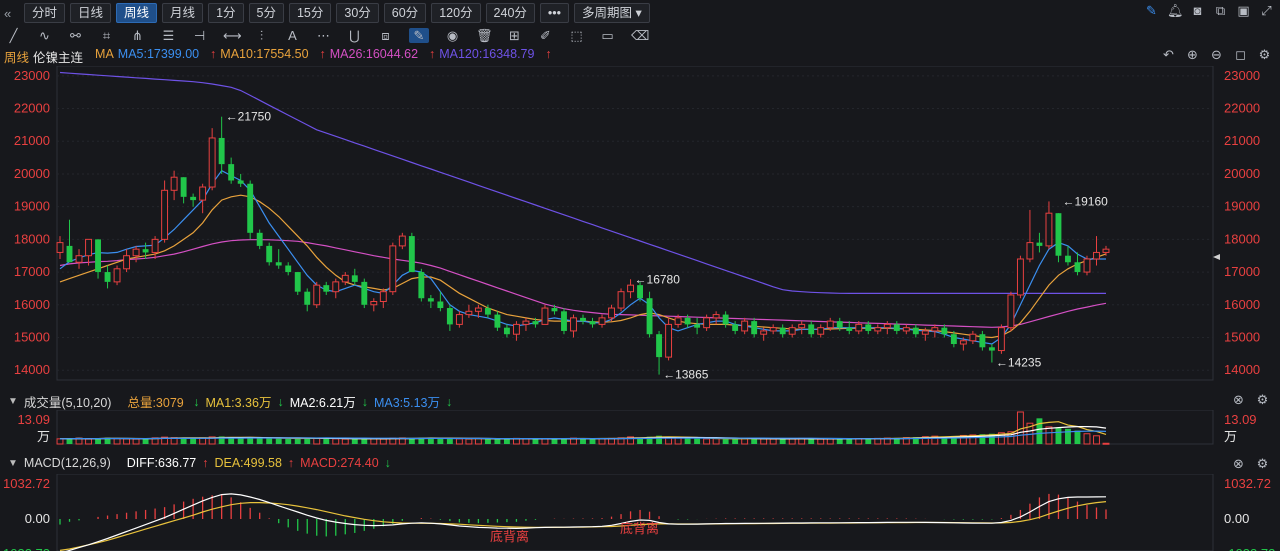 The width and height of the screenshot is (1280, 551). Describe the element at coordinates (1238, 399) in the screenshot. I see `volume-close-icon: ⊗` at that location.